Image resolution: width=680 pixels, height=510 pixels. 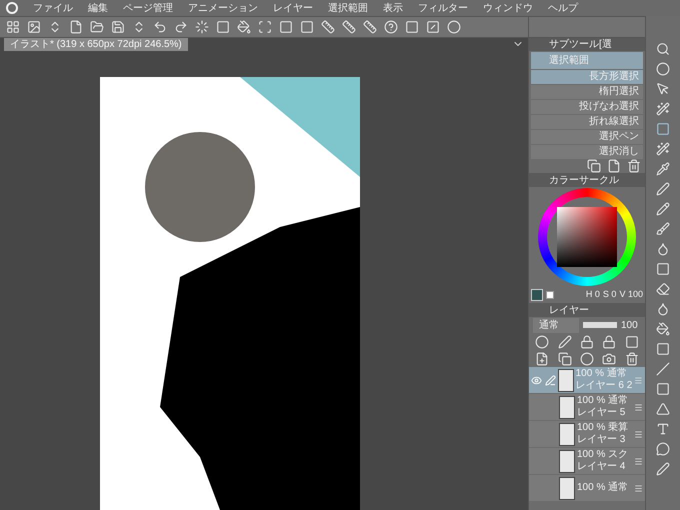 I want to click on h-value: H 0, so click(x=593, y=295).